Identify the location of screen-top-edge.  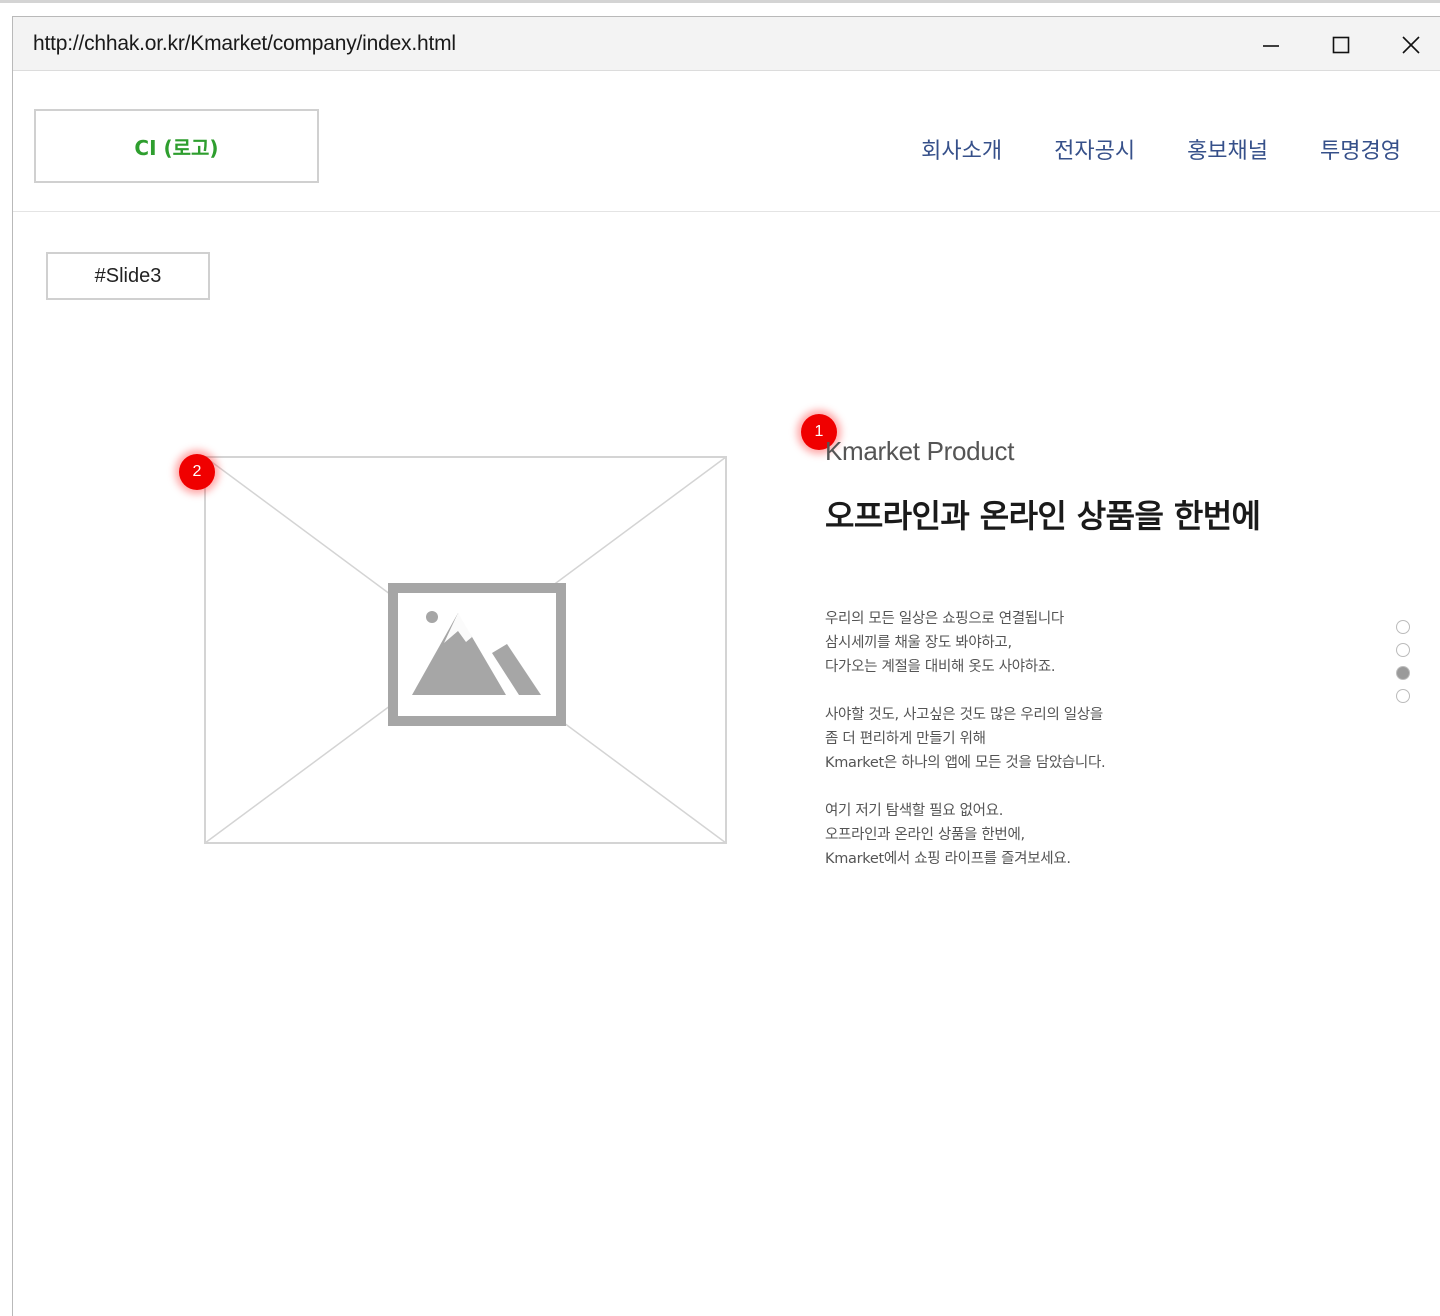
(720, 1).